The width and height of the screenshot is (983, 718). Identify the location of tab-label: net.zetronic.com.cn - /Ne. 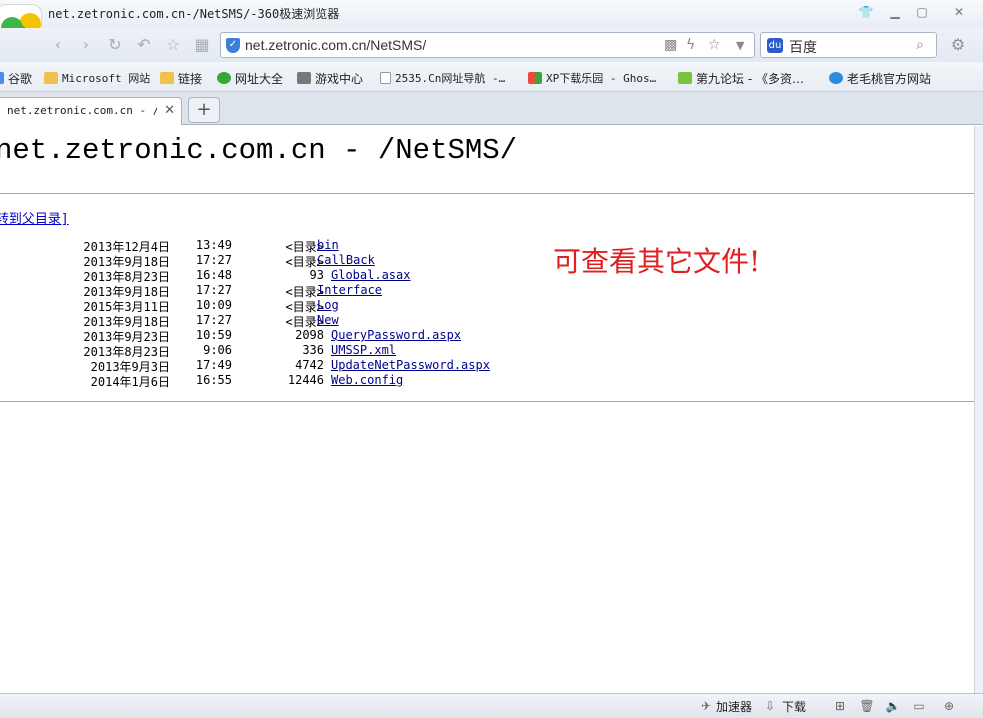
(82, 110).